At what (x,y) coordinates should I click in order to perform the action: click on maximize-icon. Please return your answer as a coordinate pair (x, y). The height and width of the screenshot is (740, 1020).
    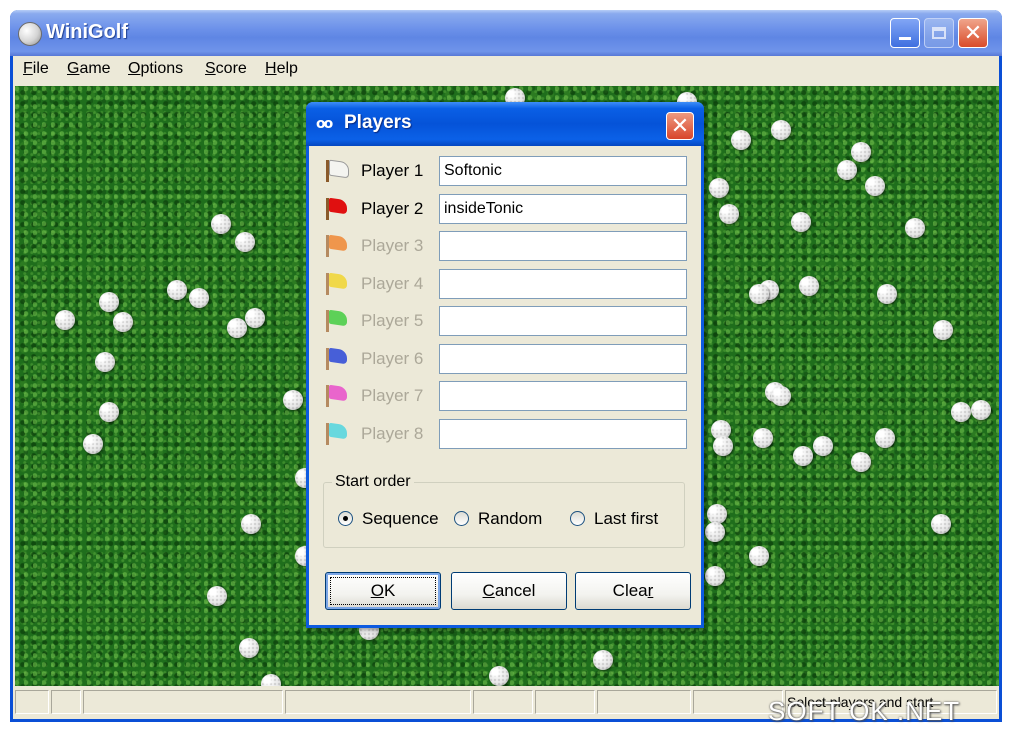
    Looking at the image, I should click on (939, 33).